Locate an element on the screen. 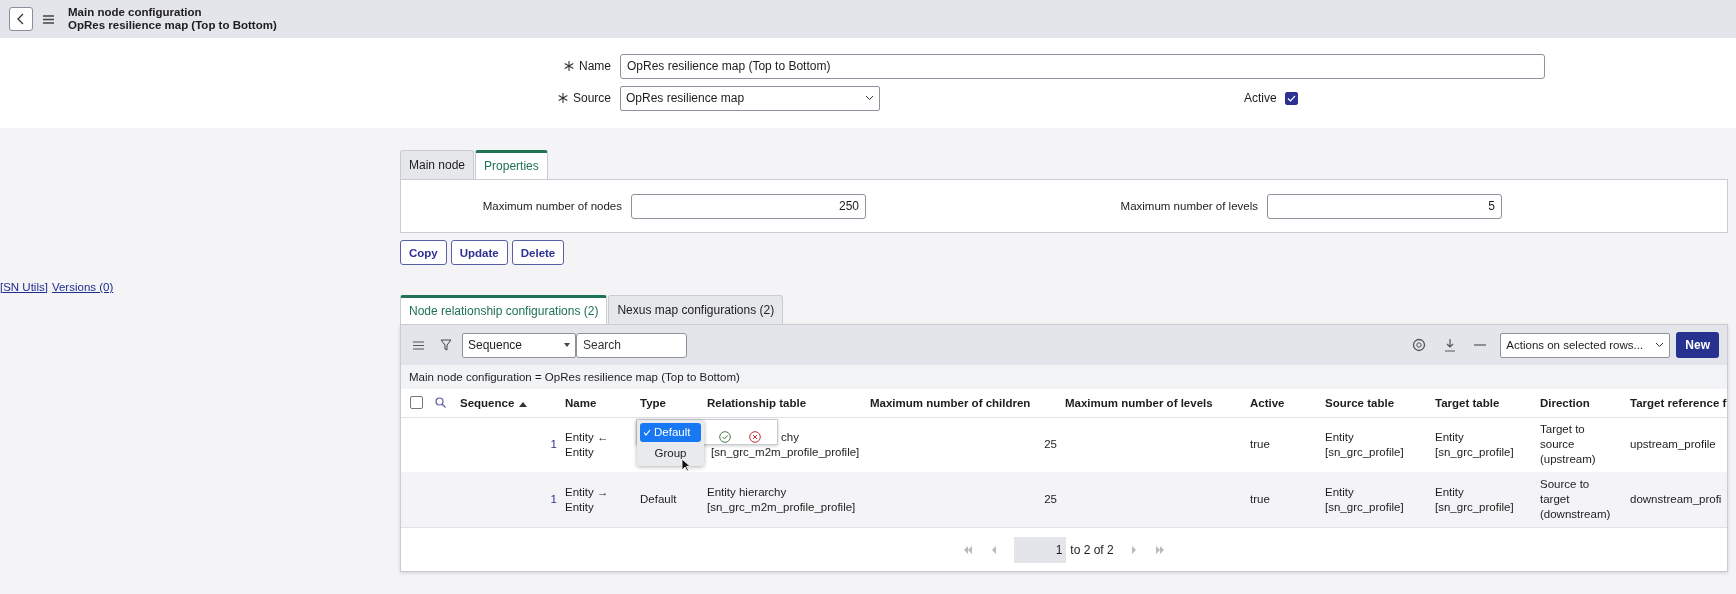  table-cell: [sn_grc_m2m_profile_profile] is located at coordinates (785, 452).